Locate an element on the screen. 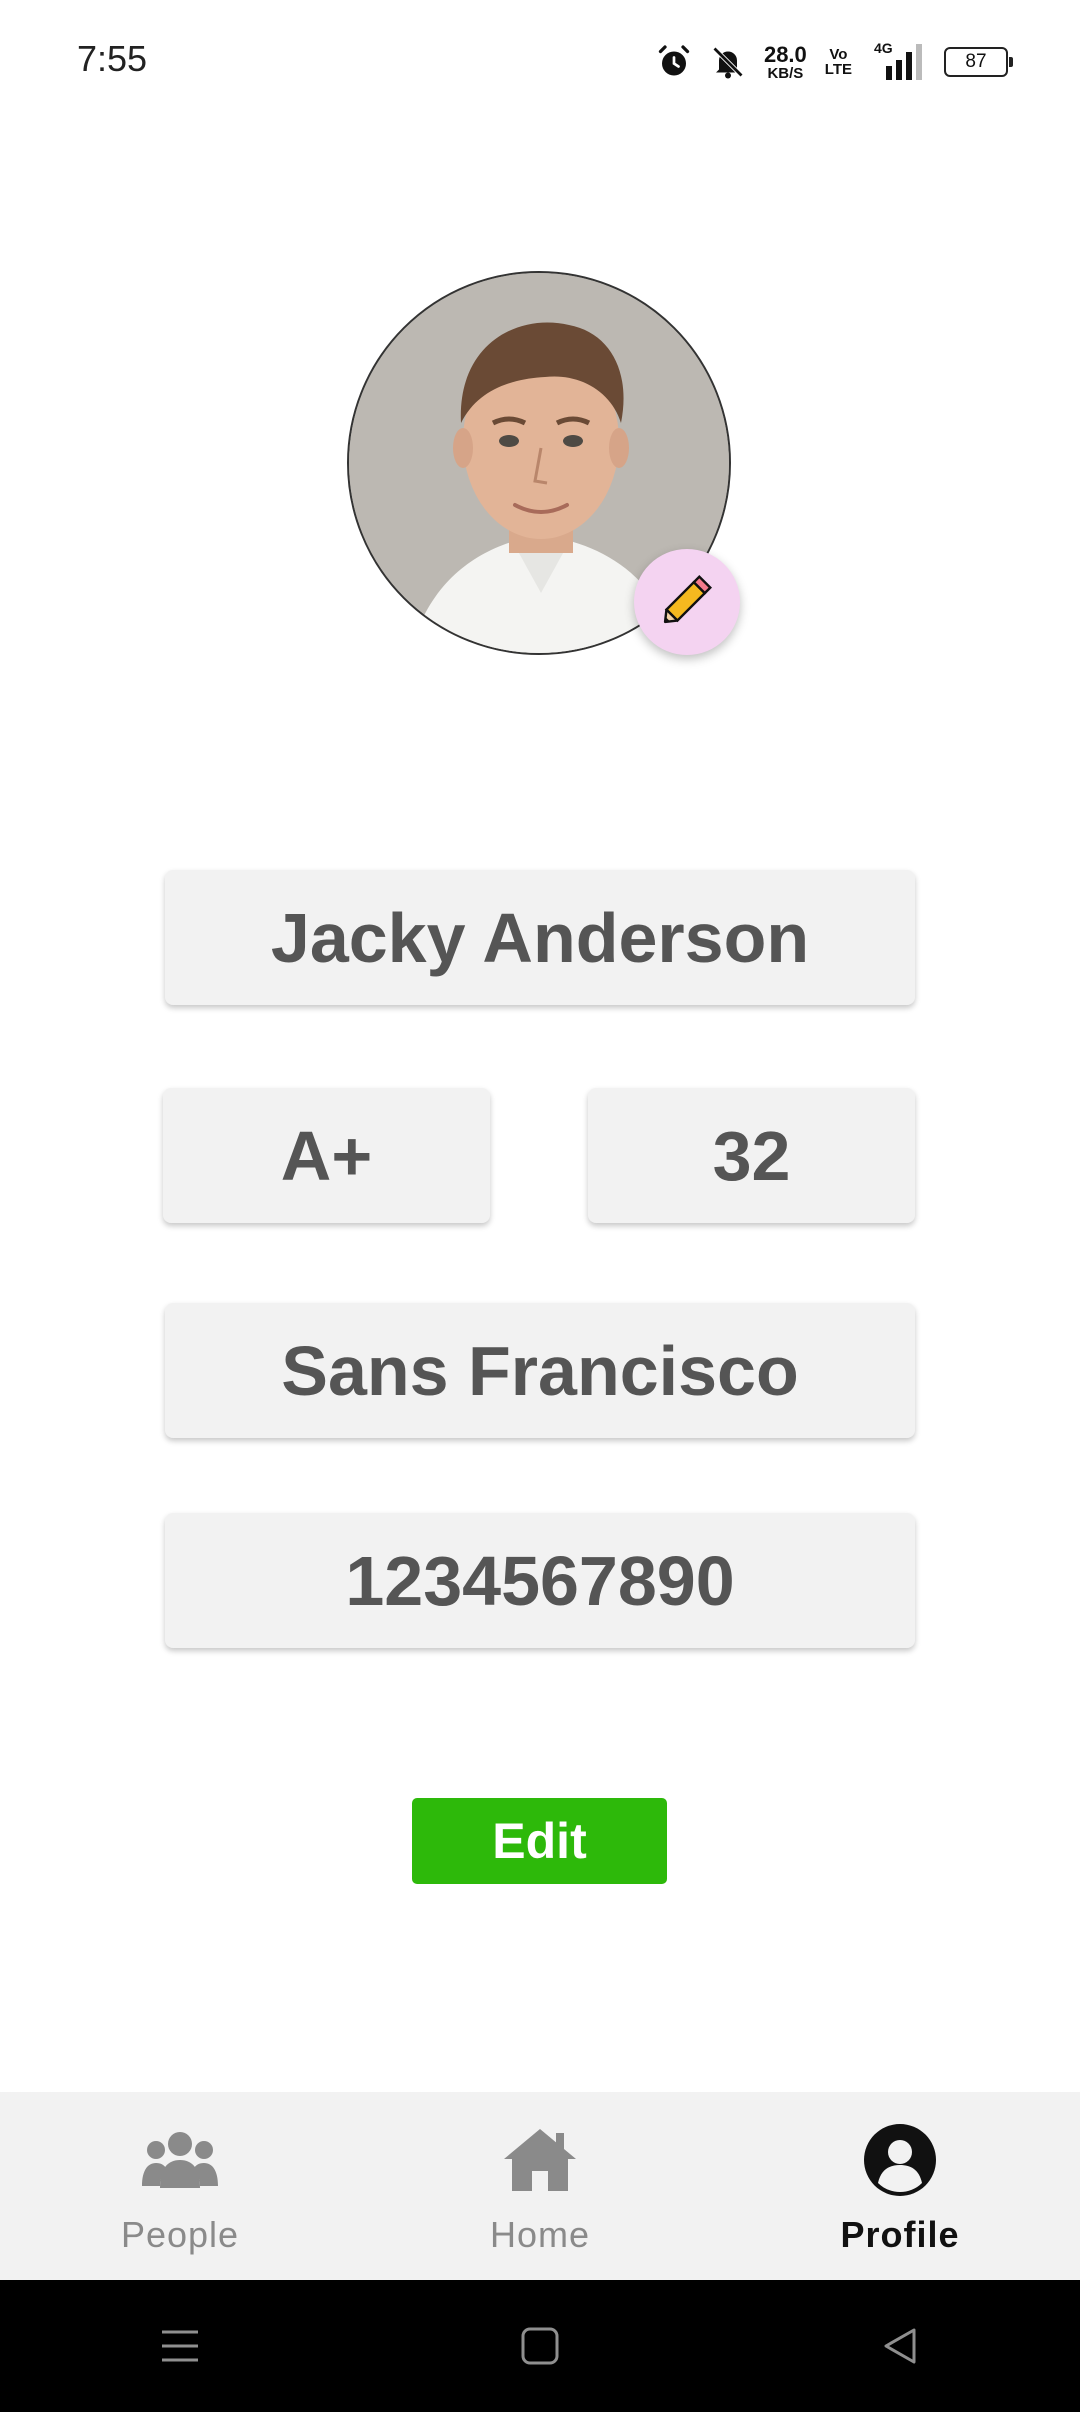 The image size is (1080, 2412). bottom-nav: People Home Profile is located at coordinates (540, 2186).